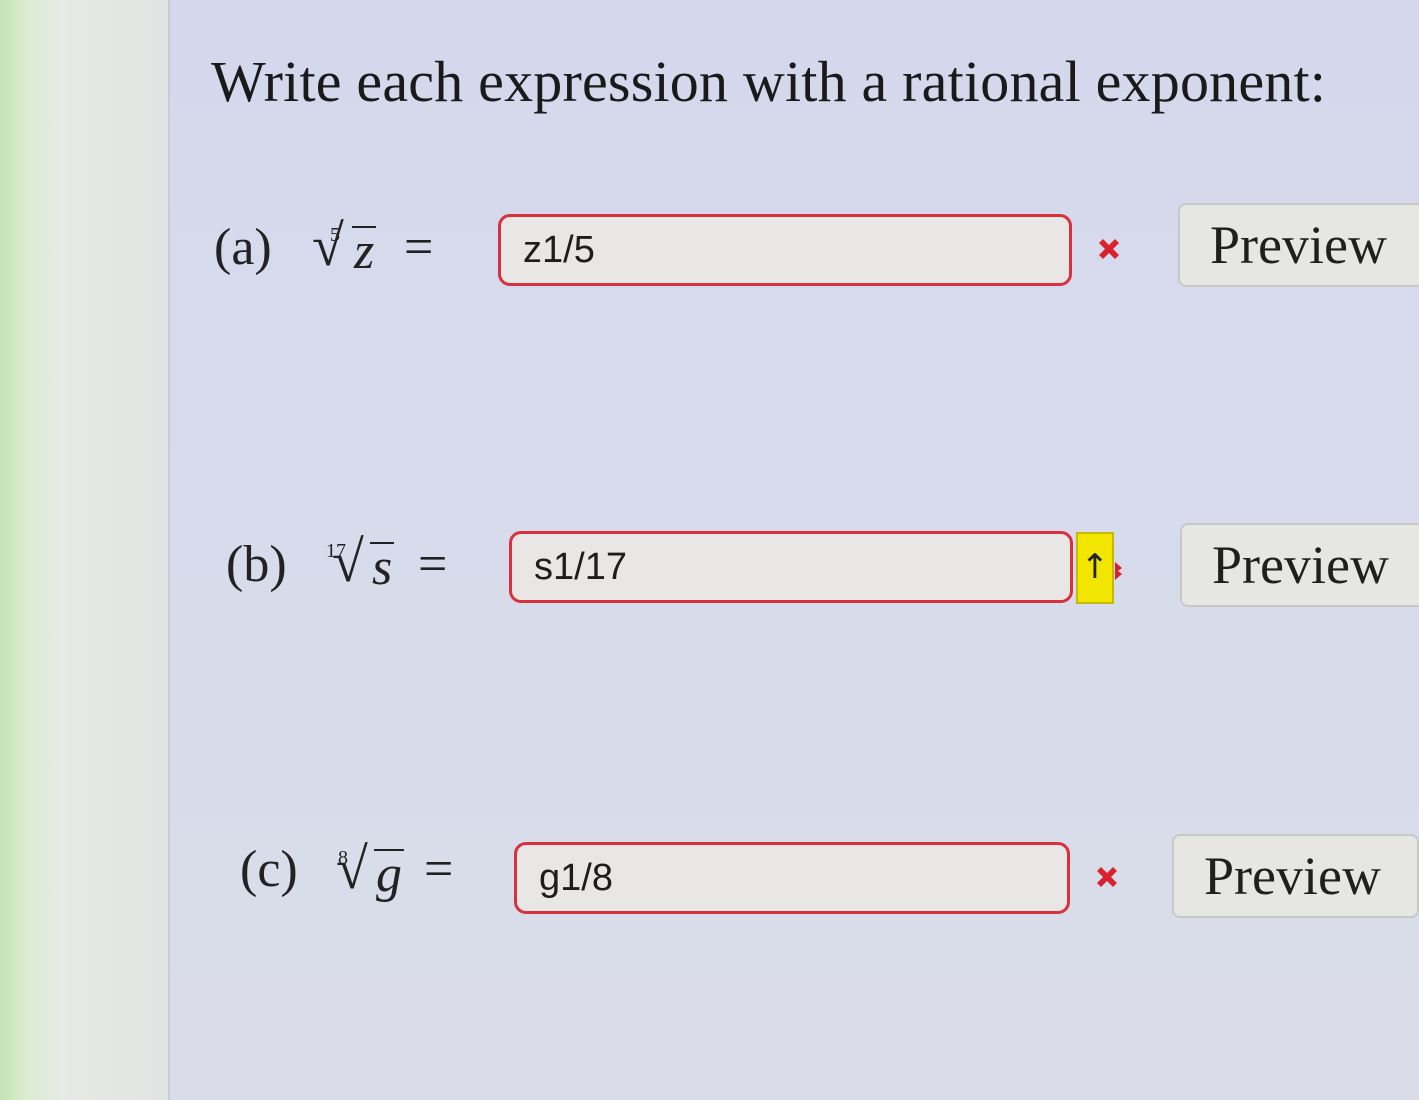 Image resolution: width=1419 pixels, height=1100 pixels. I want to click on part-b-equals: =, so click(433, 564).